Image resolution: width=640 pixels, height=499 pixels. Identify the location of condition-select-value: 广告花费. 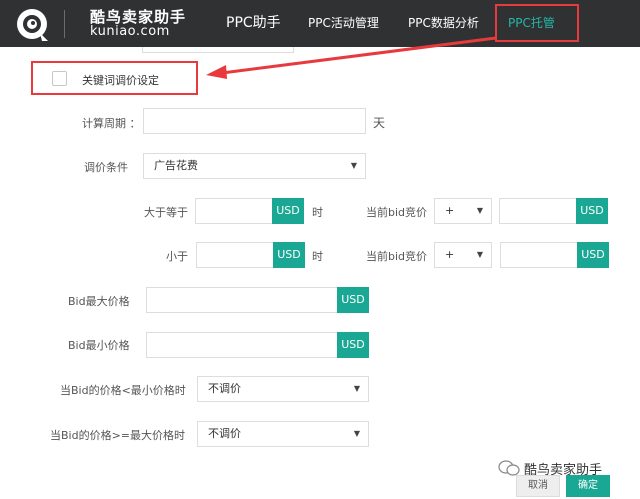
(176, 165).